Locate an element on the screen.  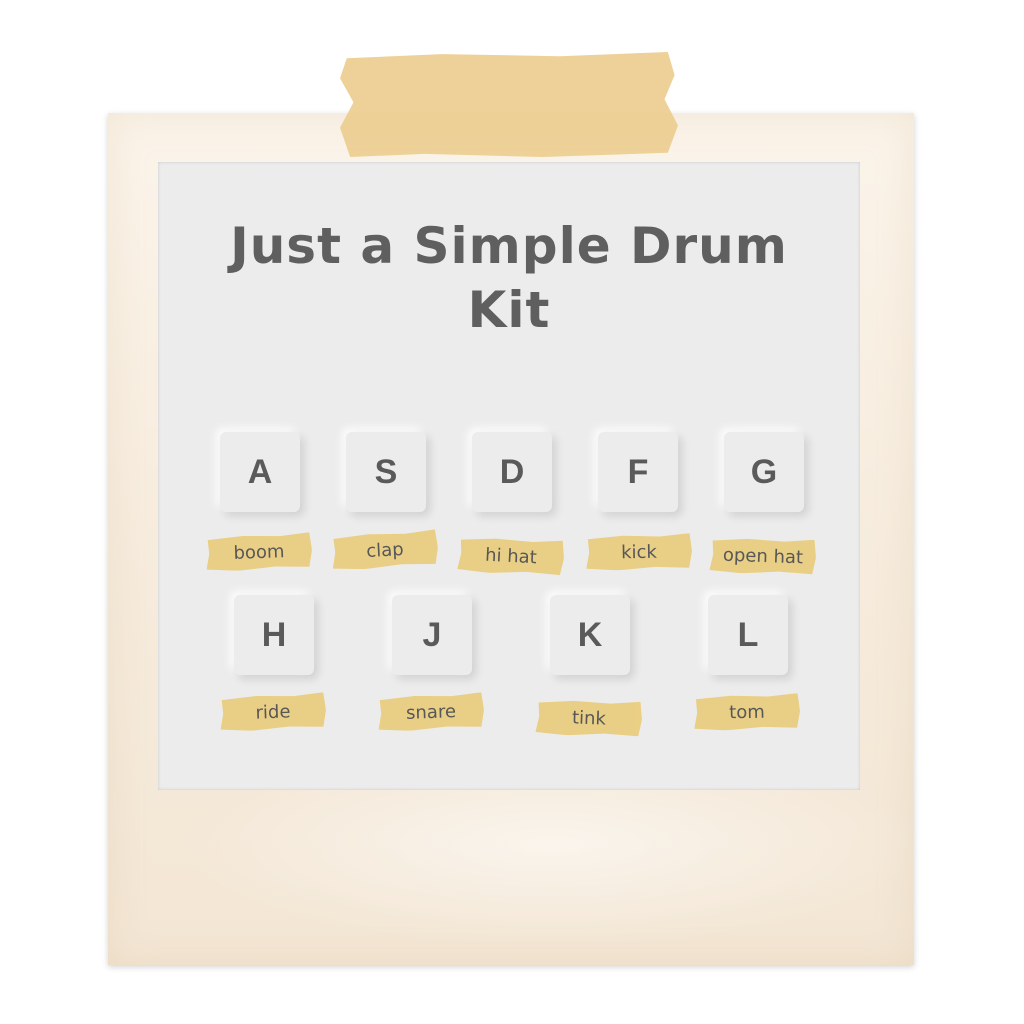
title-line-1: Just a Simple Drum is located at coordinates (509, 246).